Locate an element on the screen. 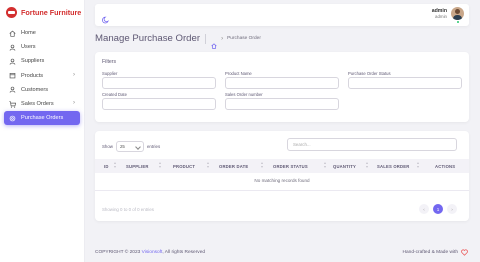  previous-page-button: ‹ is located at coordinates (424, 209).